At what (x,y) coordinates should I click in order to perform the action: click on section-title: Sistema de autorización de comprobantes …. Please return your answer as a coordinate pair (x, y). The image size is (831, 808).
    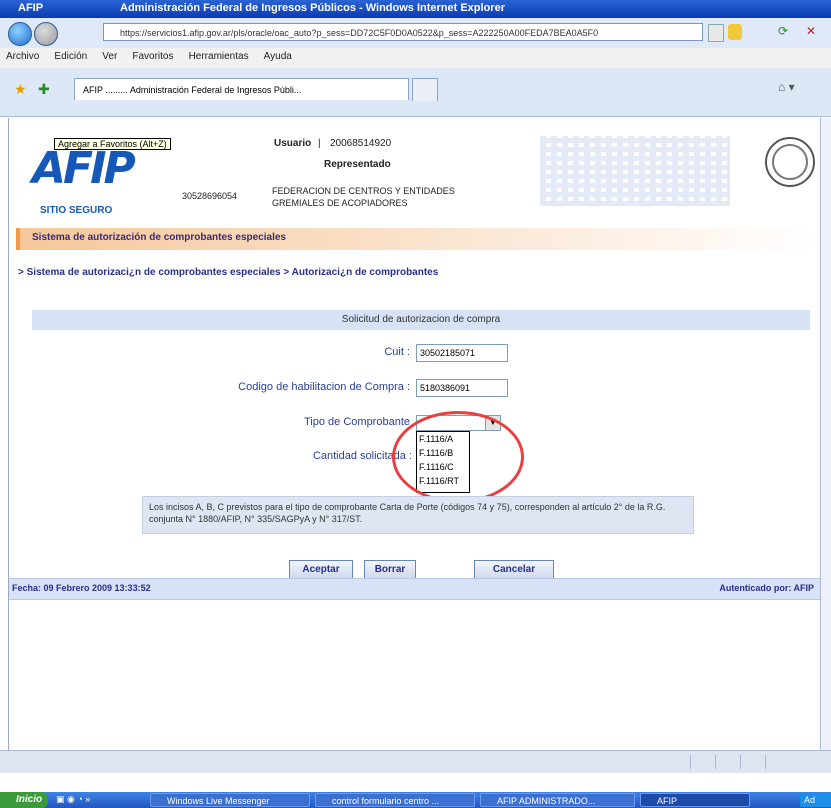
    Looking at the image, I should click on (159, 237).